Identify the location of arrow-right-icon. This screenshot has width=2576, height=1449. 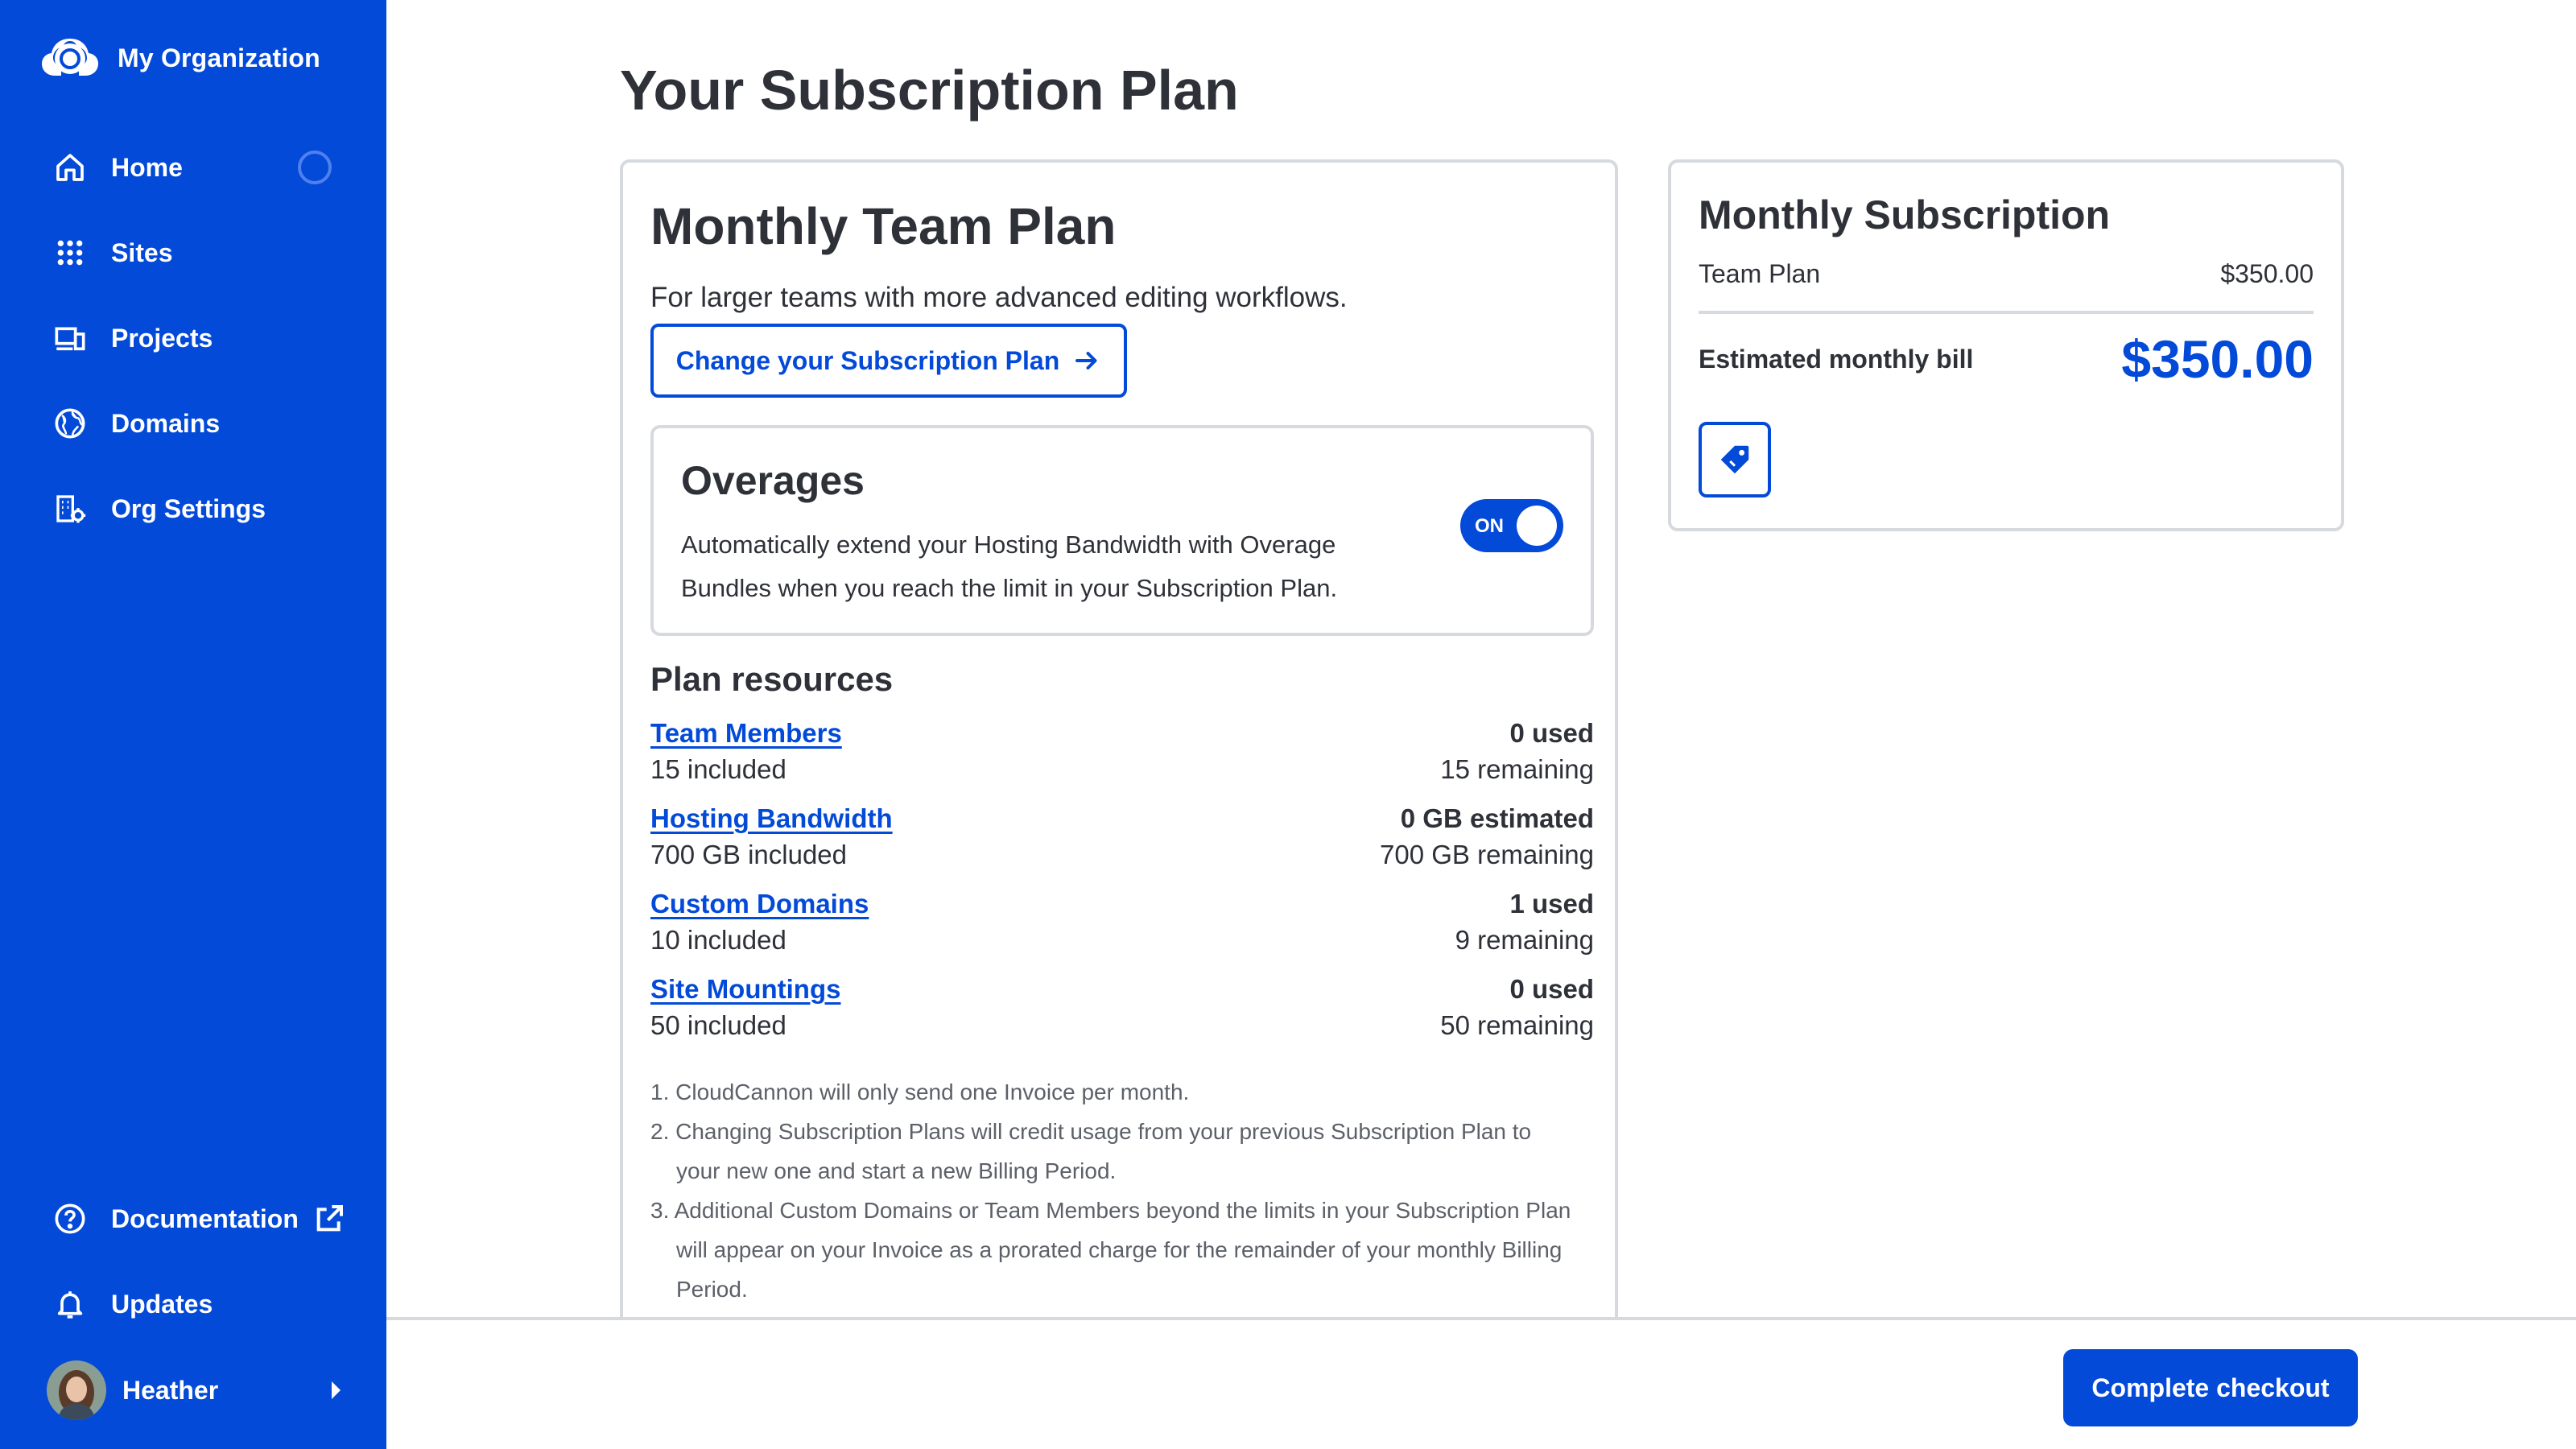
(1086, 360).